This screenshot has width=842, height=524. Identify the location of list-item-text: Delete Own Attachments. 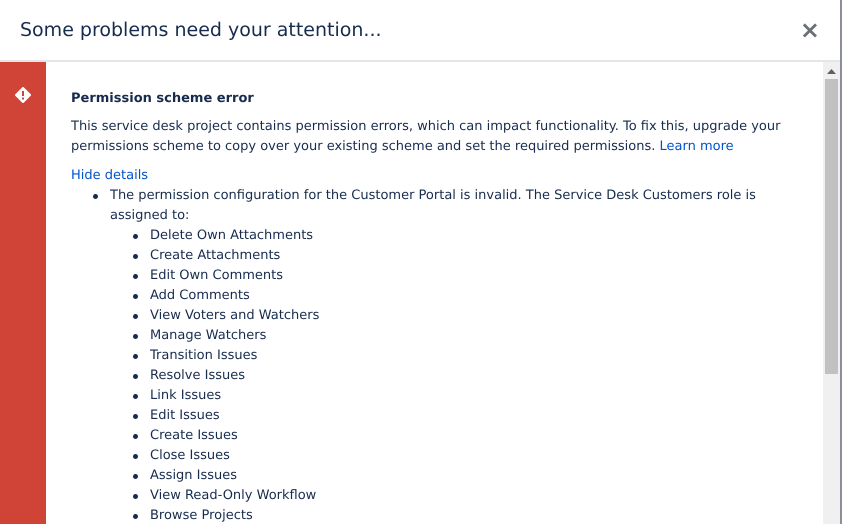
(232, 236).